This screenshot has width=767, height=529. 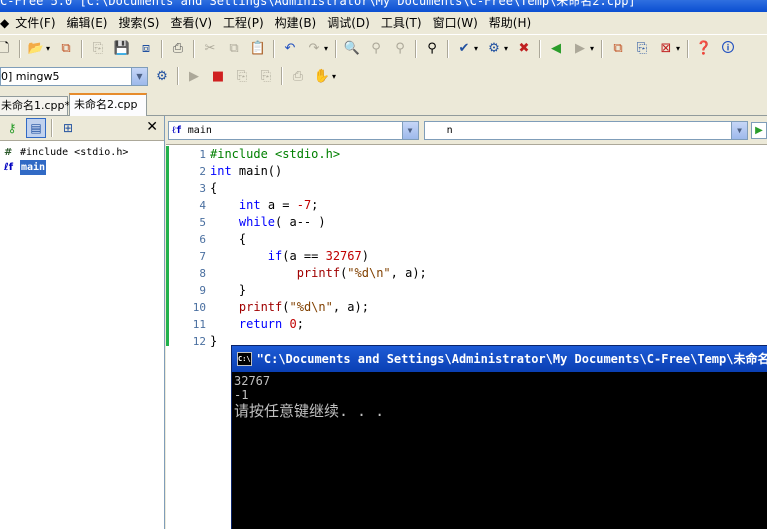 I want to click on line-number: 7, so click(x=202, y=256).